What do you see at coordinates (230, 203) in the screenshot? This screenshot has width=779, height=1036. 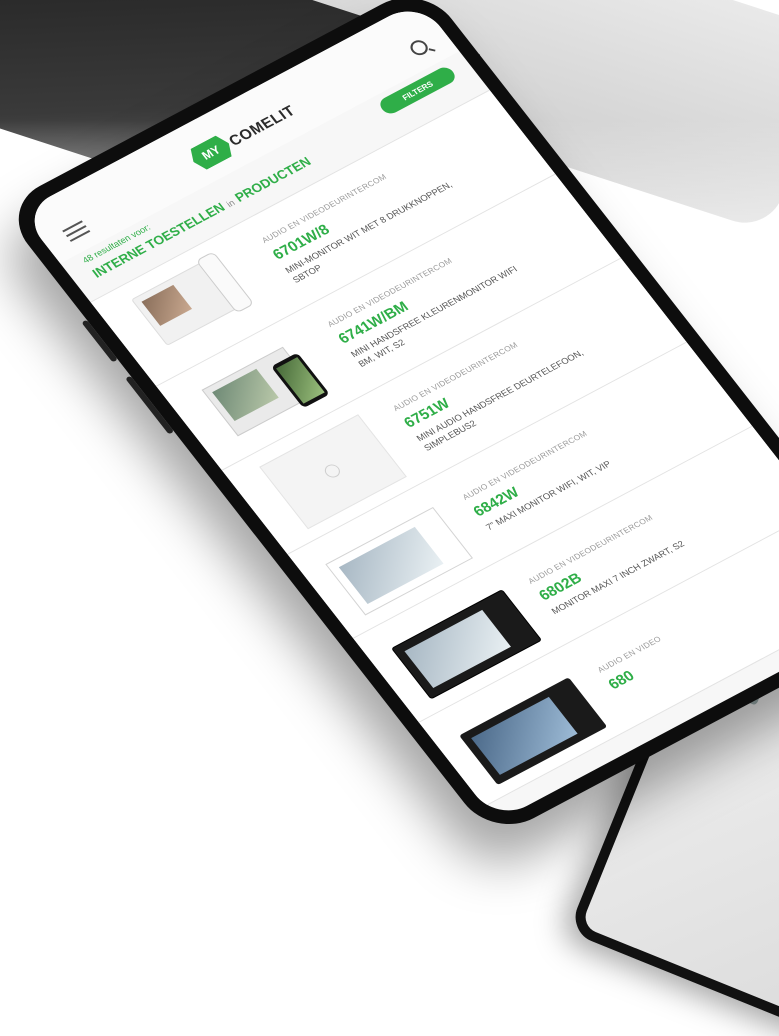 I see `query-in: in` at bounding box center [230, 203].